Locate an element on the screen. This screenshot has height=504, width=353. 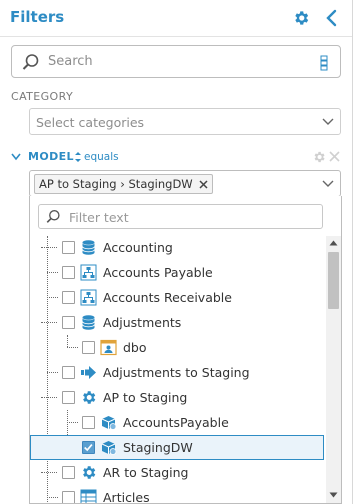
filter-placeholder: Filter text is located at coordinates (99, 217).